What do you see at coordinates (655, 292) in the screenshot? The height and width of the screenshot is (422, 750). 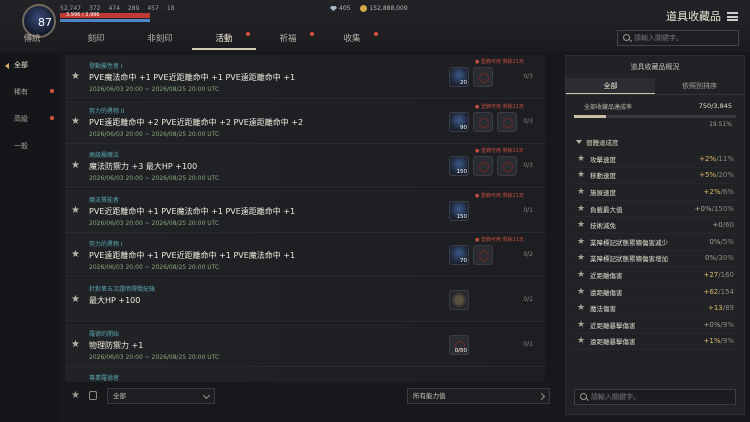 I see `stat-row: ★ 遠距離傷害 +62/154` at bounding box center [655, 292].